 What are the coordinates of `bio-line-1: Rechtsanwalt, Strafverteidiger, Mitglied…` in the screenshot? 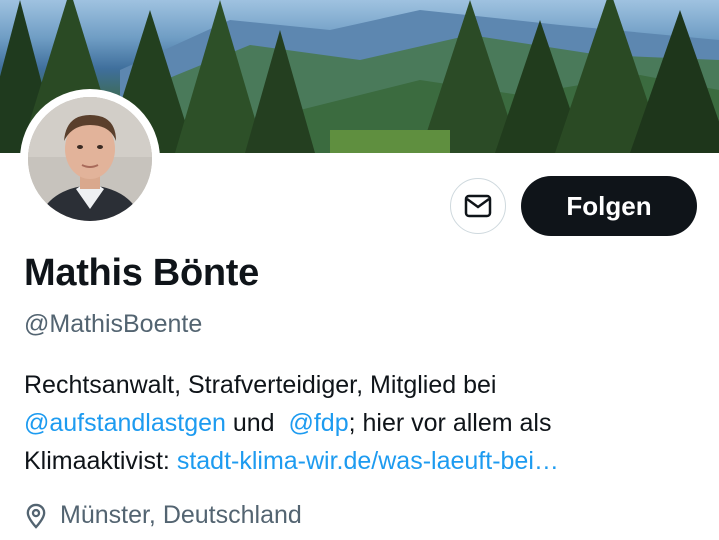 It's located at (260, 385).